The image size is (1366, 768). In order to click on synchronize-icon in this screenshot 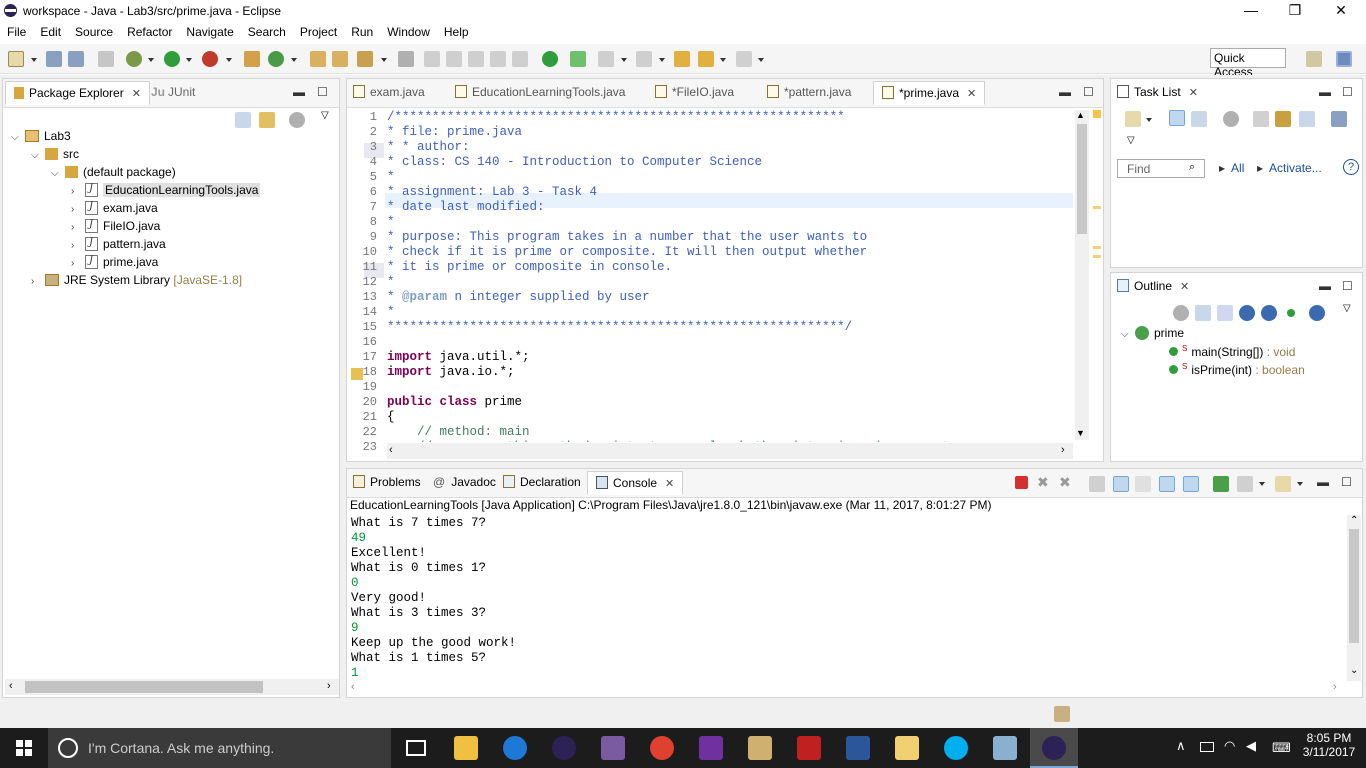, I will do `click(1283, 119)`.